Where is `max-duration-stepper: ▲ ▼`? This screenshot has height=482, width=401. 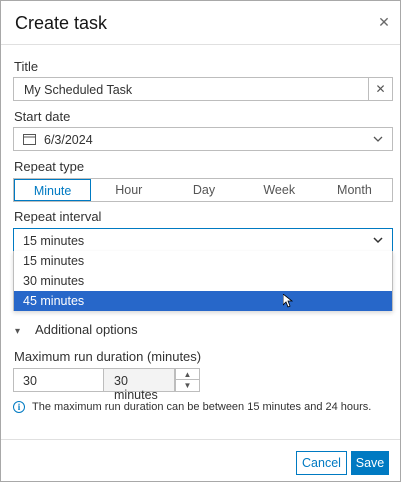 max-duration-stepper: ▲ ▼ is located at coordinates (187, 380).